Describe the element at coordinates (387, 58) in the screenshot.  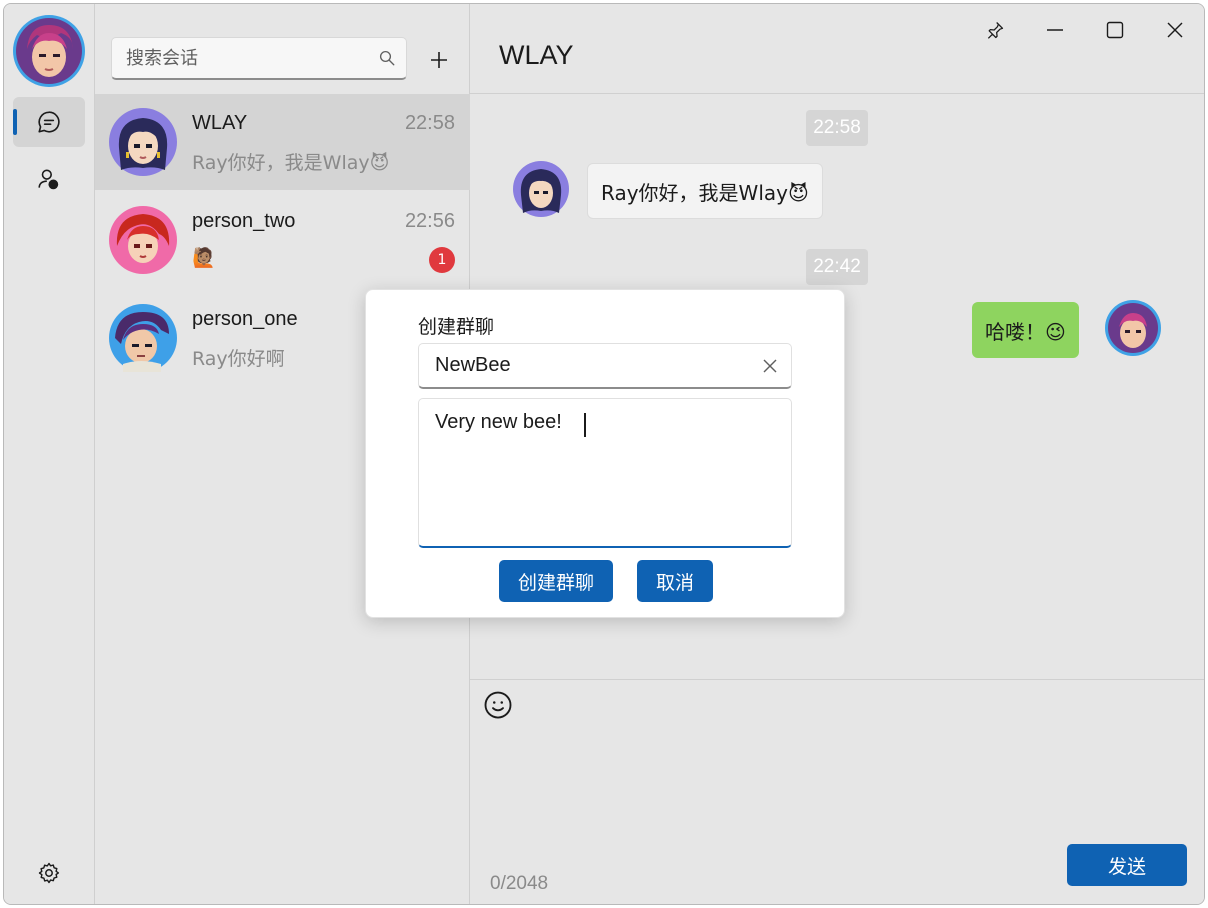
I see `search-icon` at that location.